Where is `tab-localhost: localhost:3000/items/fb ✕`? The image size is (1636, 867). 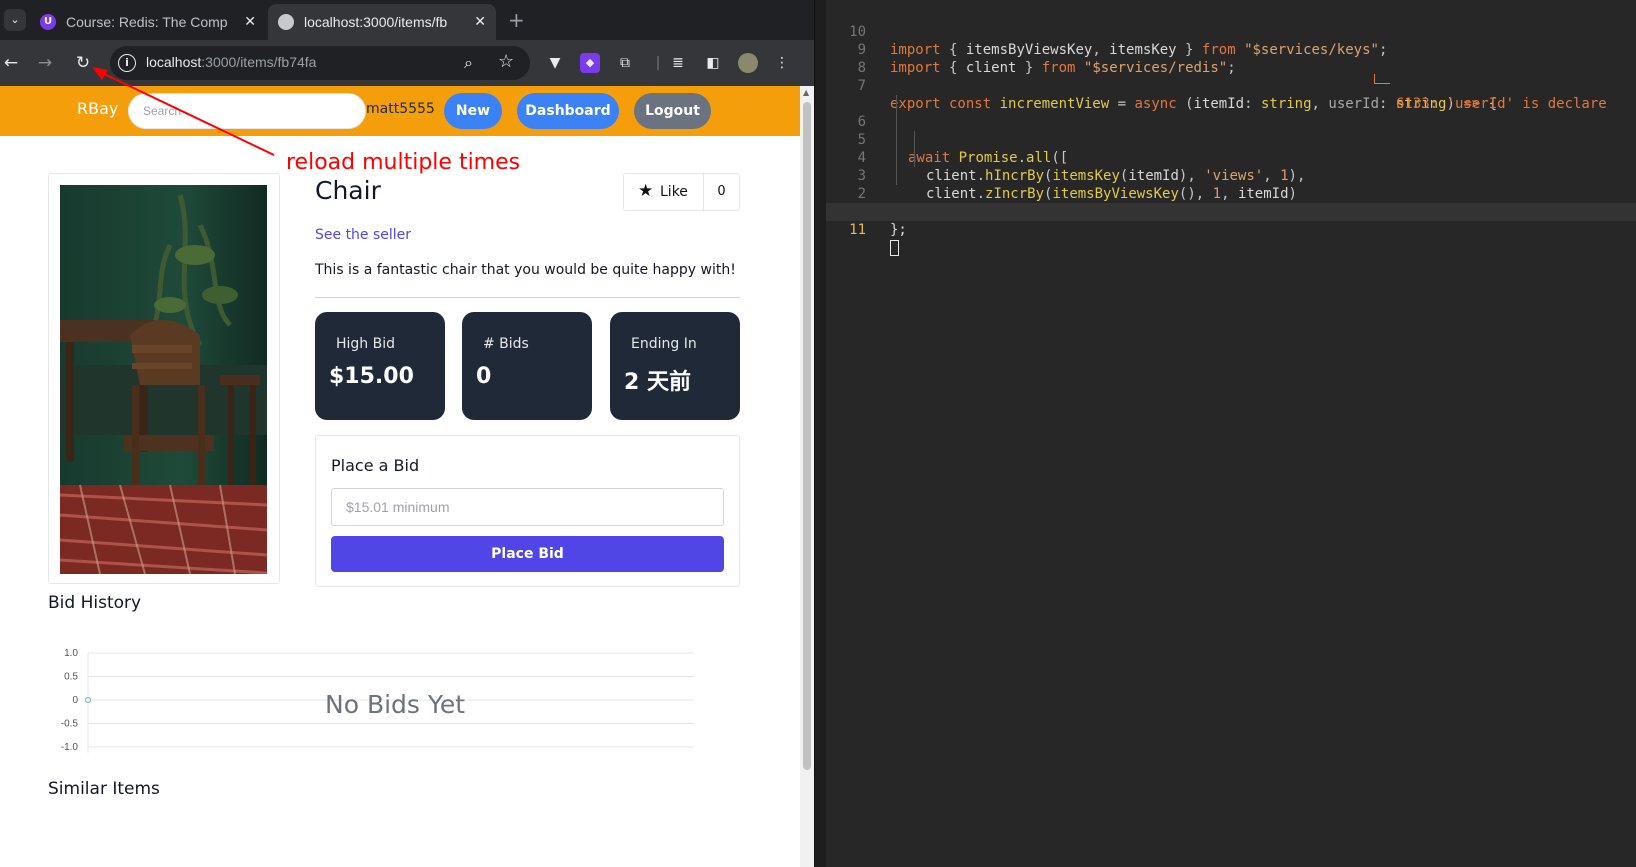
tab-localhost: localhost:3000/items/fb ✕ is located at coordinates (382, 22).